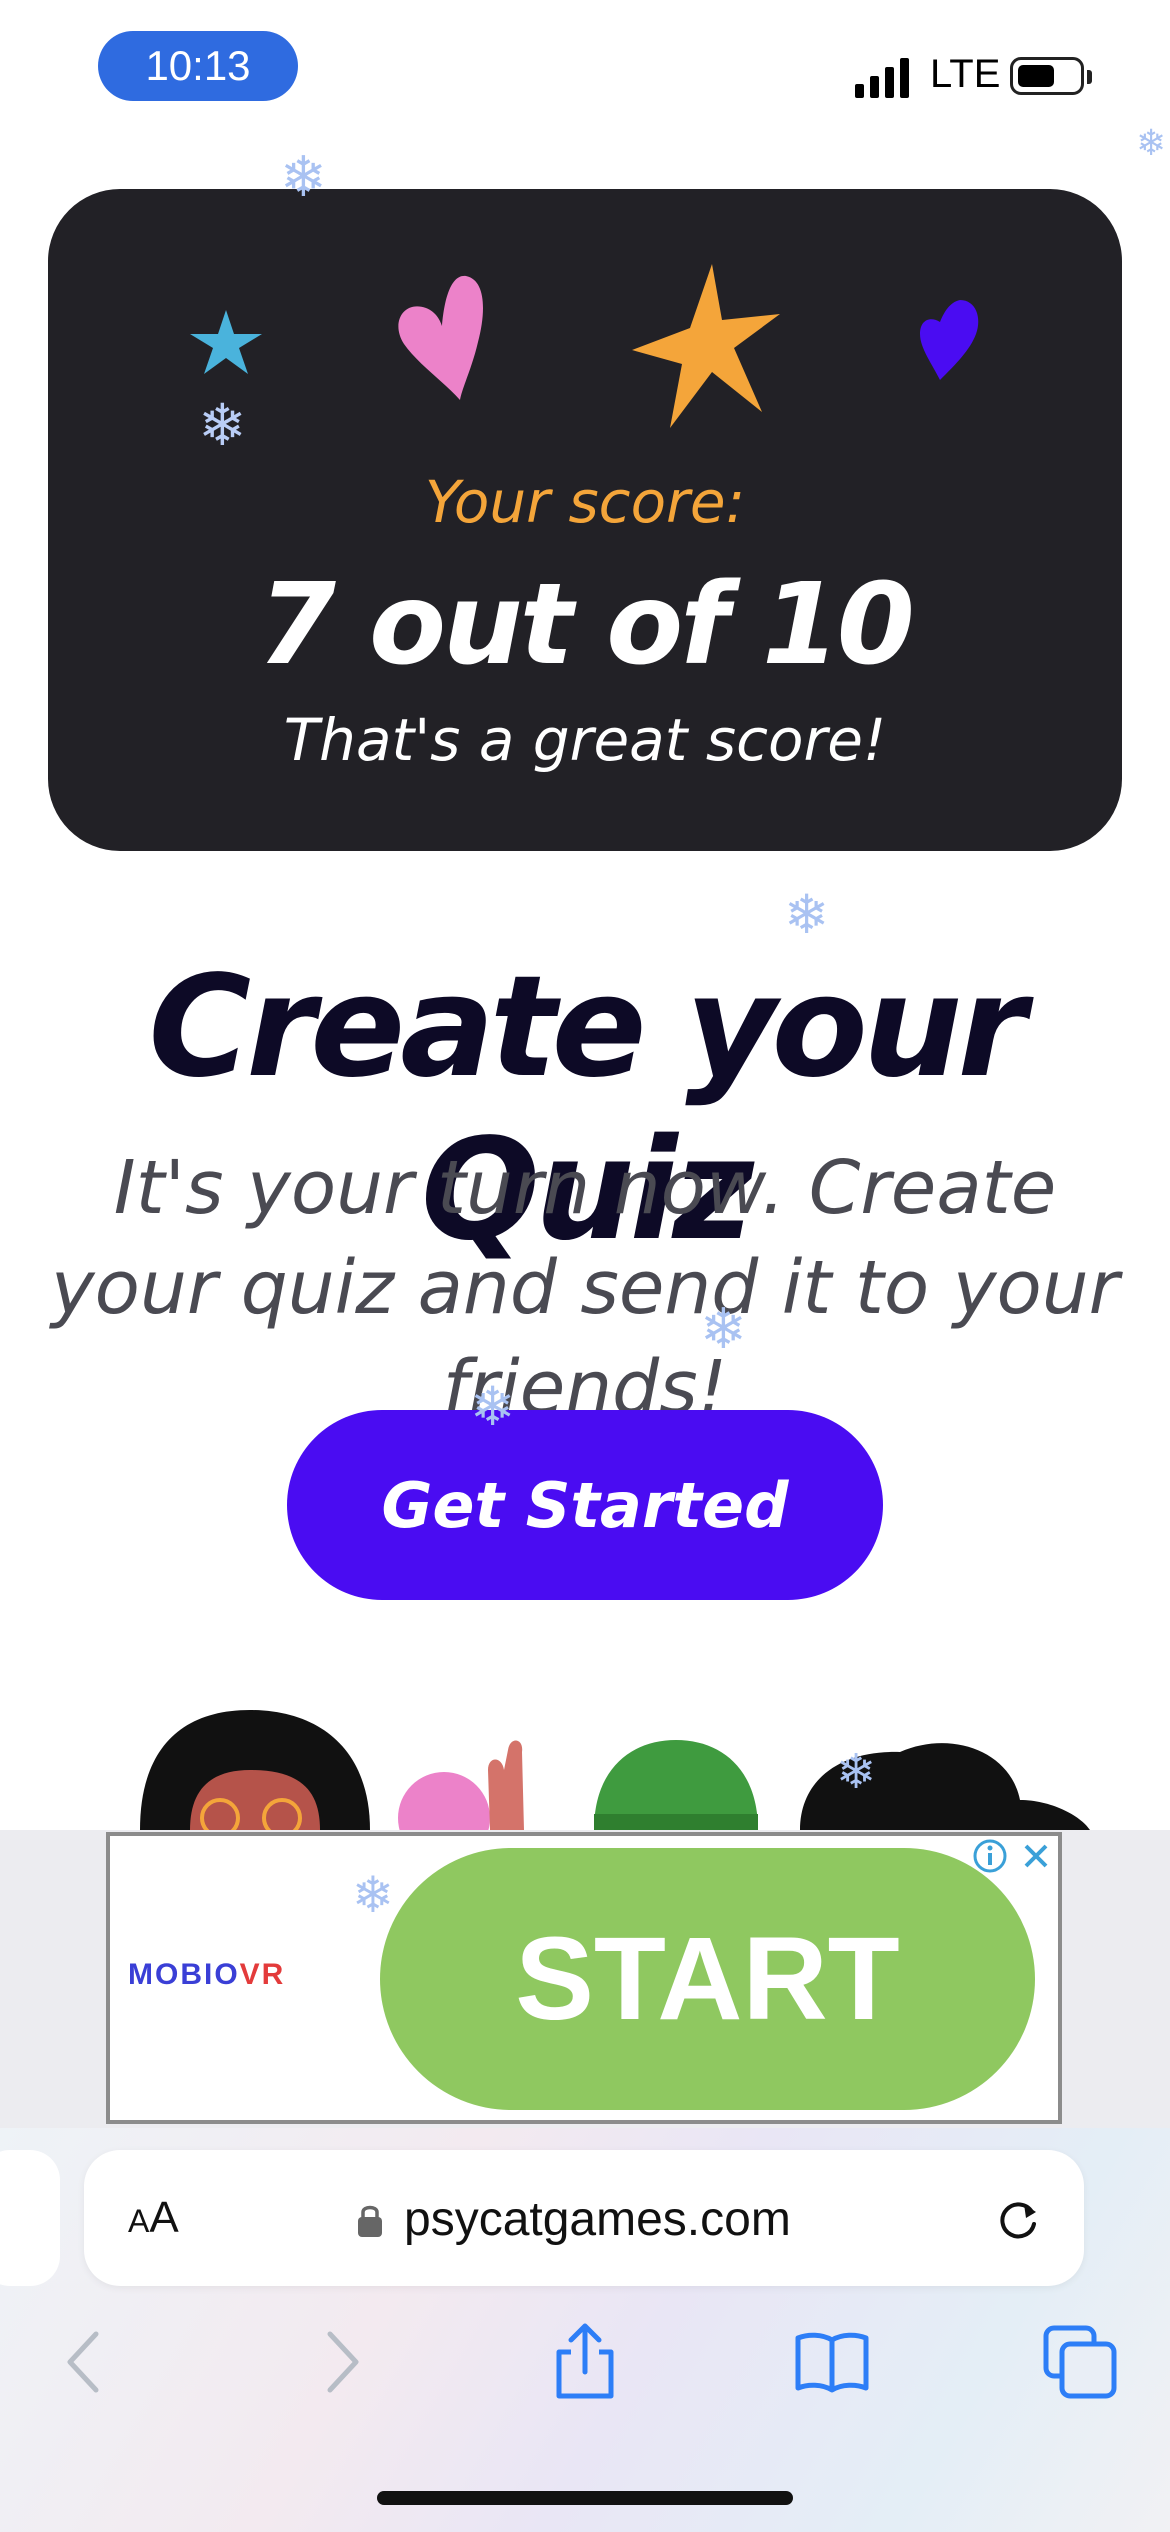  I want to click on aa-big: A, so click(164, 2217).